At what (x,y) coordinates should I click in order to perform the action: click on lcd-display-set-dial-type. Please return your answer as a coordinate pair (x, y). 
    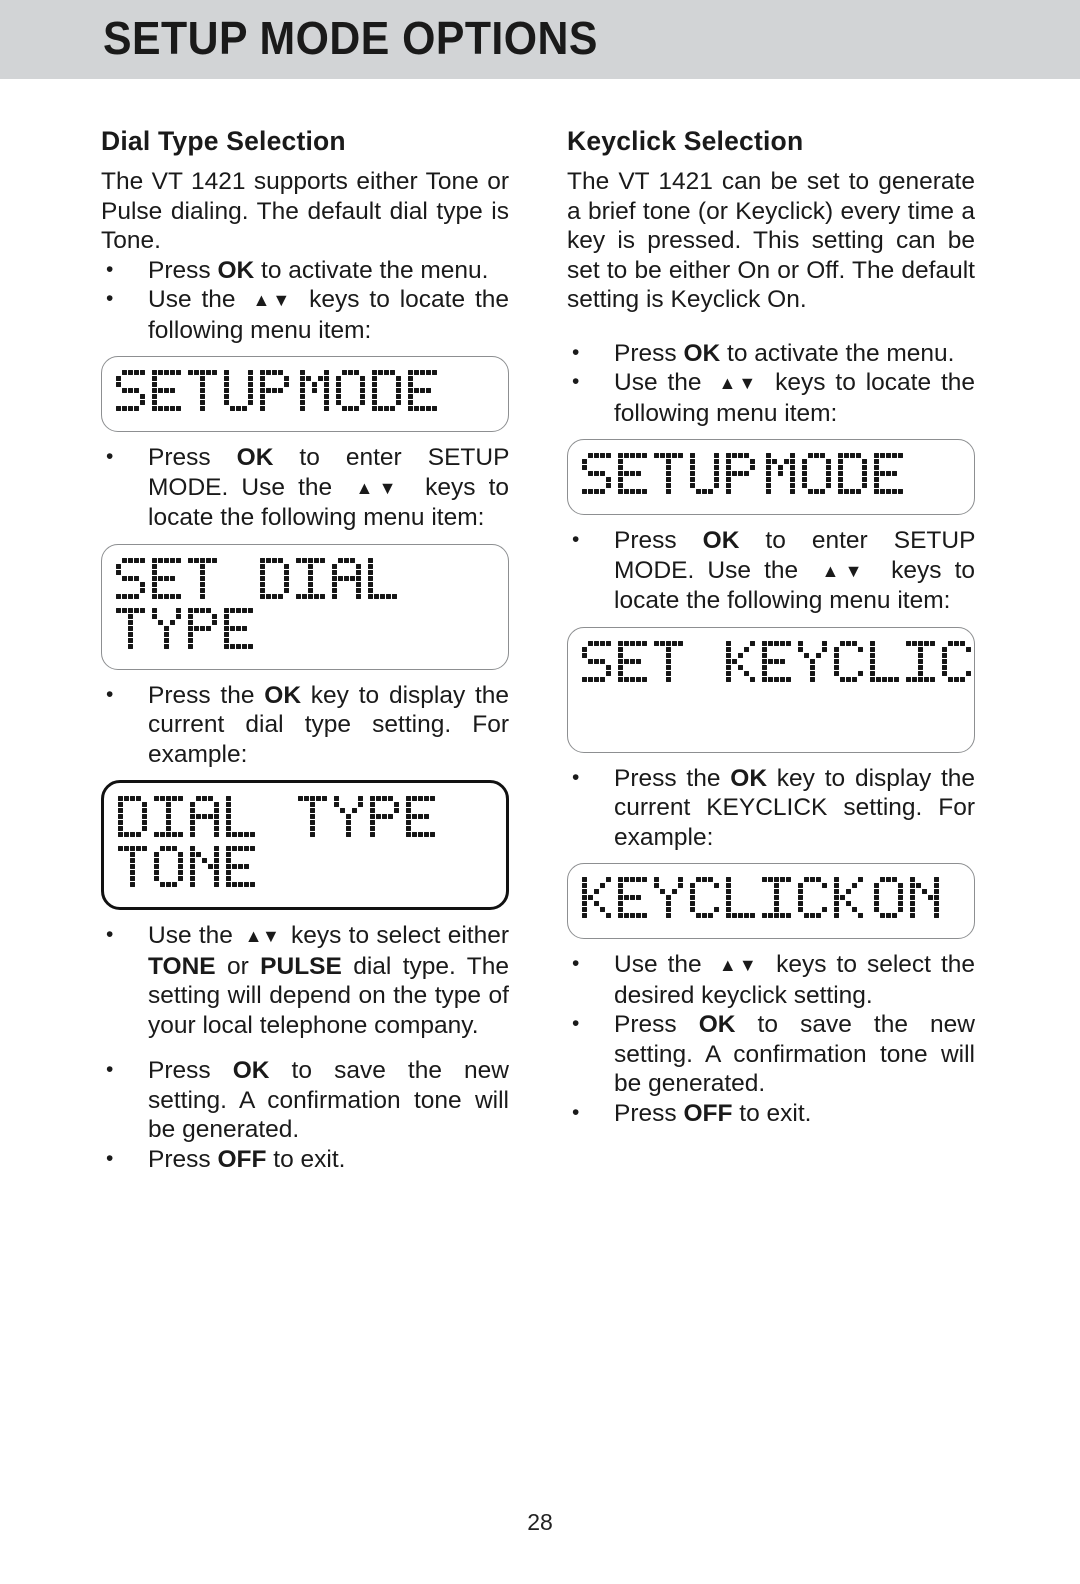
    Looking at the image, I should click on (305, 606).